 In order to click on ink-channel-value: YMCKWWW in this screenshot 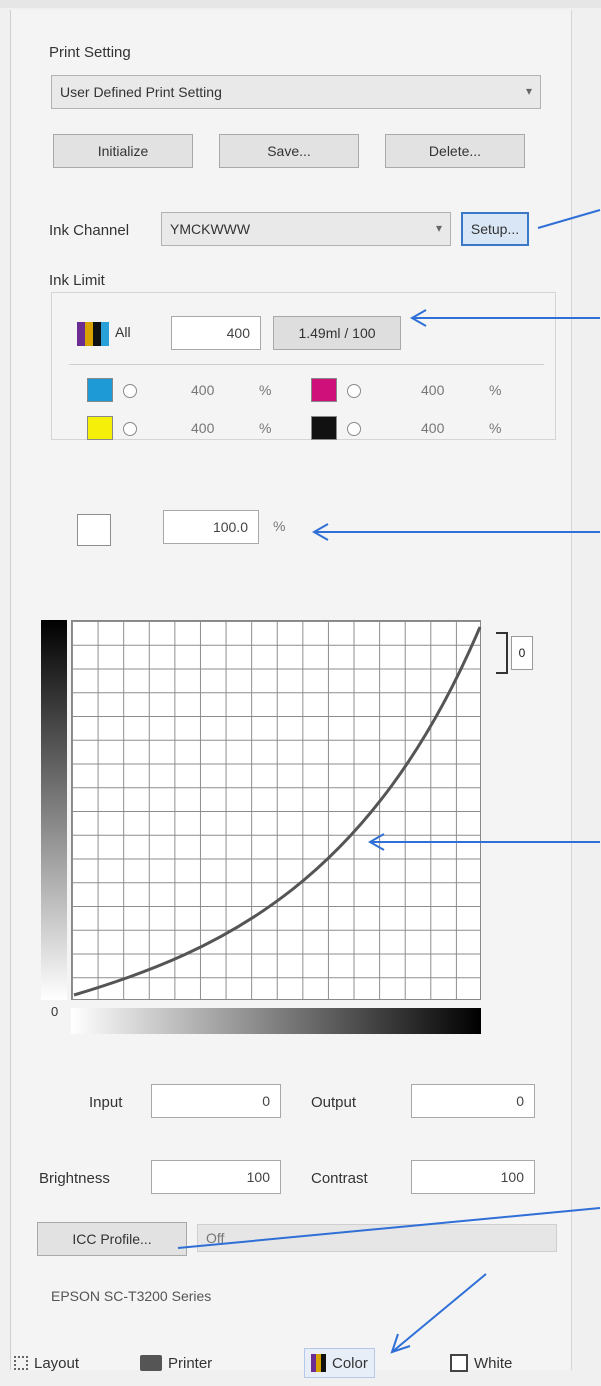, I will do `click(210, 229)`.